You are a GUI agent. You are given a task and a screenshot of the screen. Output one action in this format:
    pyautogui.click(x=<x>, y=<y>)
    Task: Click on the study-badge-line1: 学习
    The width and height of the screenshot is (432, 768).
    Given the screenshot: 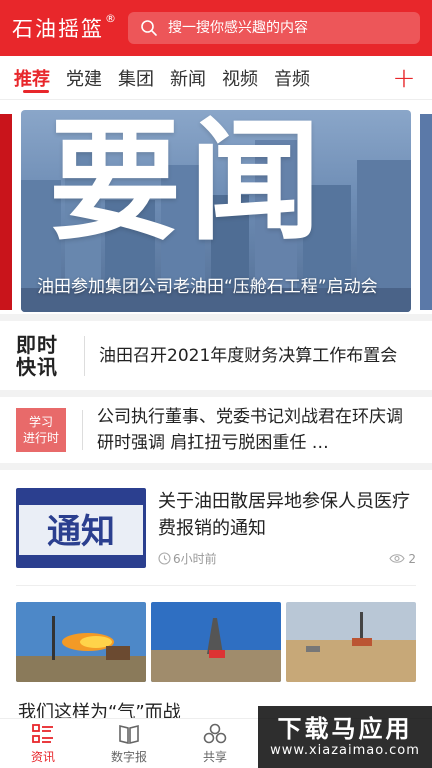 What is the action you would take?
    pyautogui.click(x=40, y=422)
    